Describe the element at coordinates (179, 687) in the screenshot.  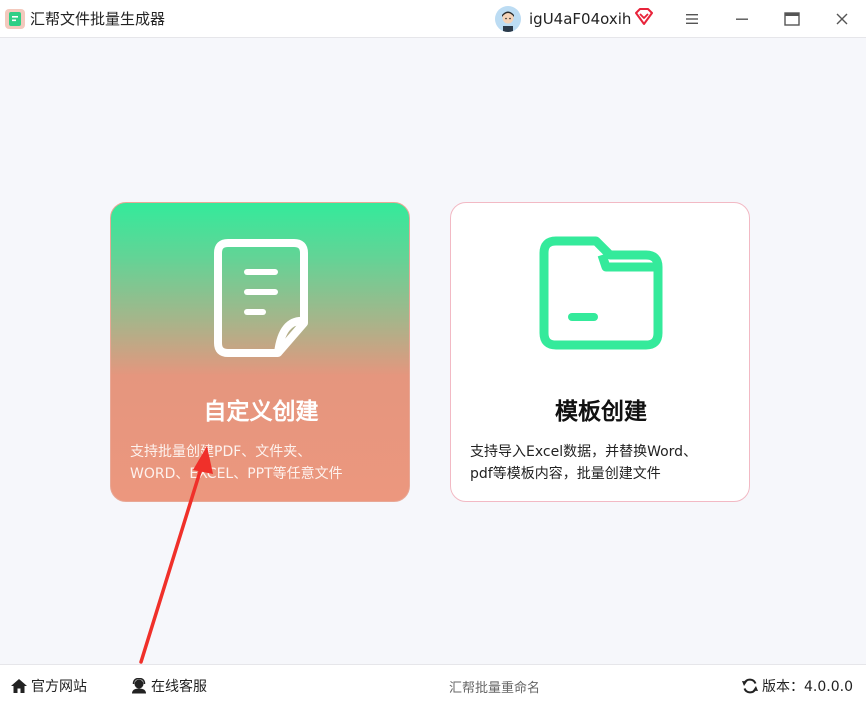
I see `online-service-label: 在线客服` at that location.